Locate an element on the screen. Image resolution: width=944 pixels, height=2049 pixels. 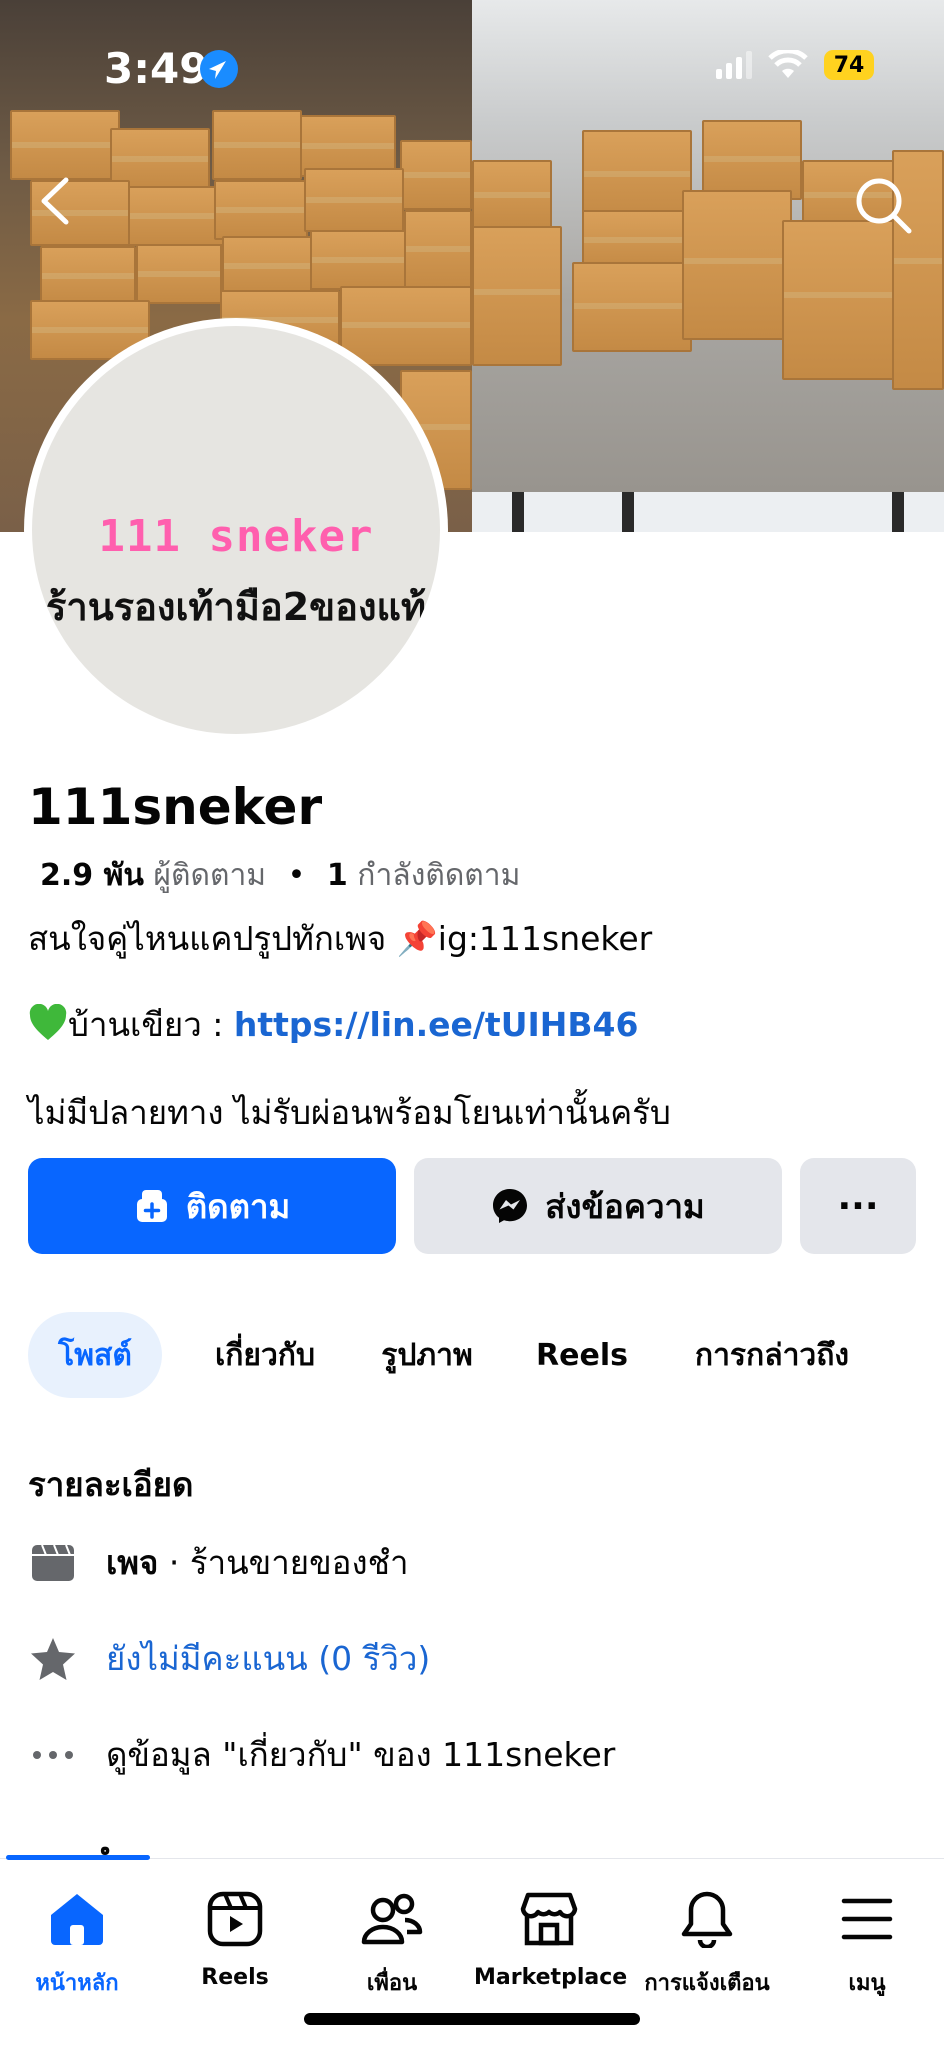
bio-line-2-prefix: บ้านเขียว : is located at coordinates (151, 1024).